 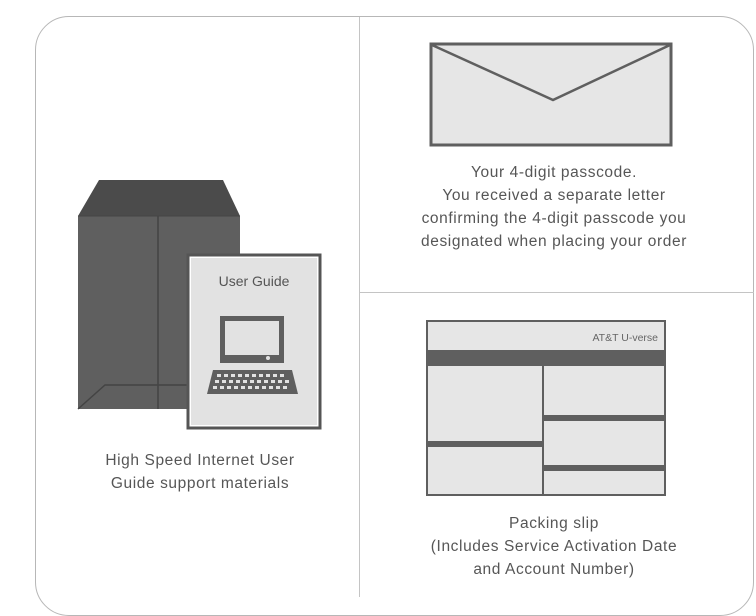 I want to click on packing-slip-icon: AT&T U-verse, so click(x=546, y=408).